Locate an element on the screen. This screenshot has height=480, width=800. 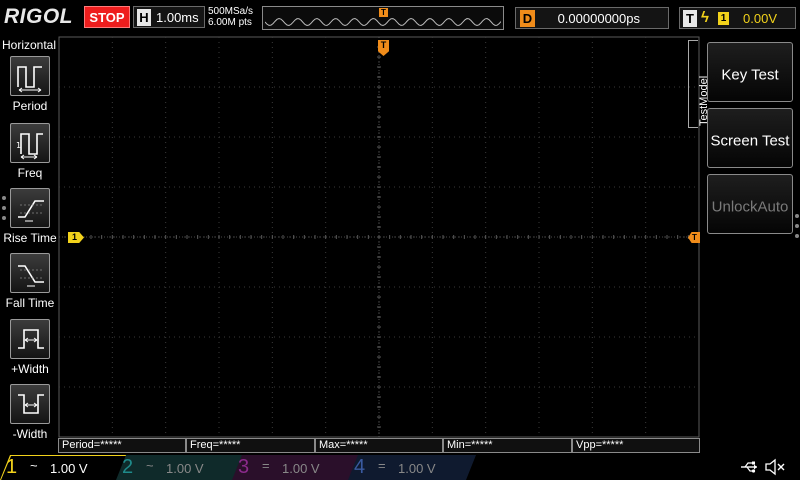
channel-1-coupling: ~ is located at coordinates (34, 465).